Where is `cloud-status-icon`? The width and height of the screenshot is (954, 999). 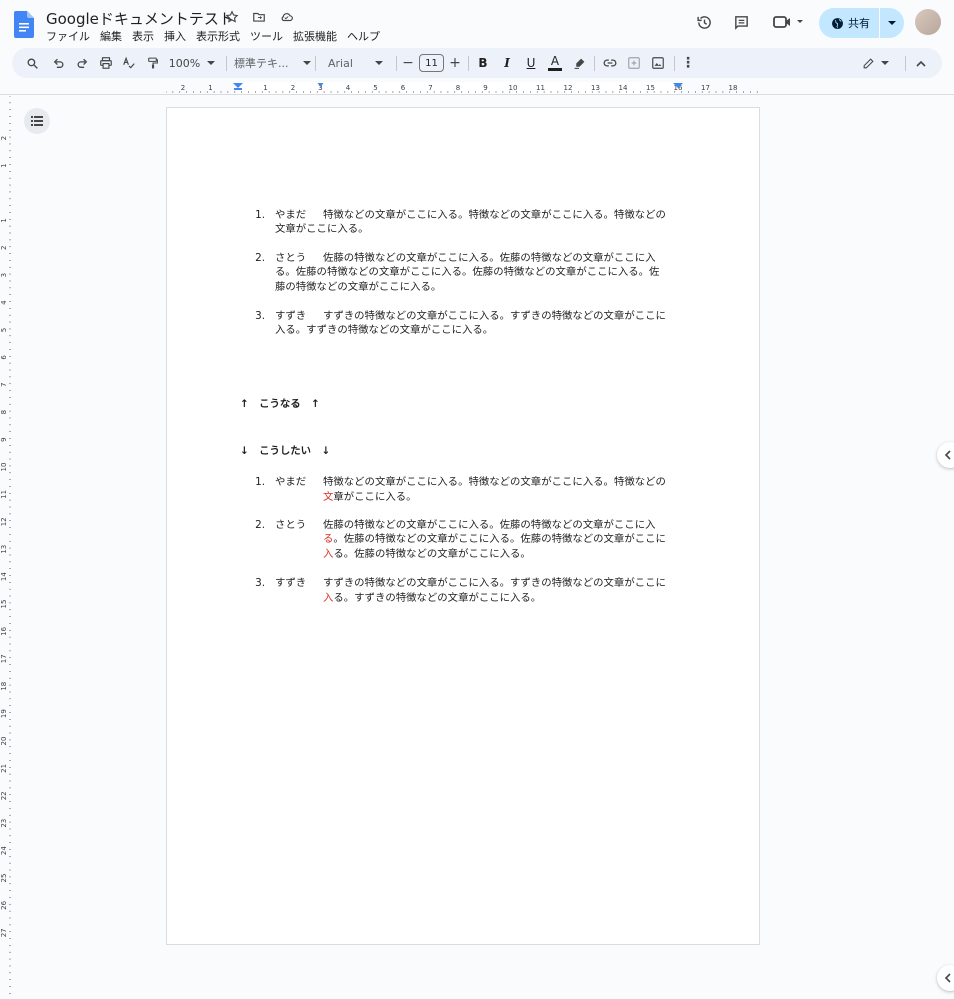 cloud-status-icon is located at coordinates (286, 17).